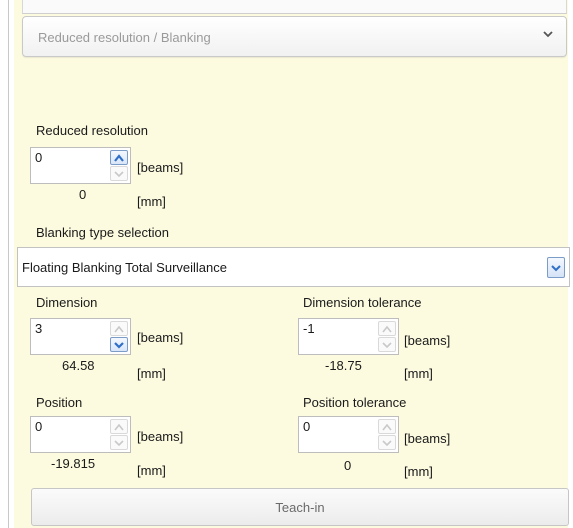 This screenshot has width=573, height=528. Describe the element at coordinates (294, 7) in the screenshot. I see `previous-section-edge` at that location.